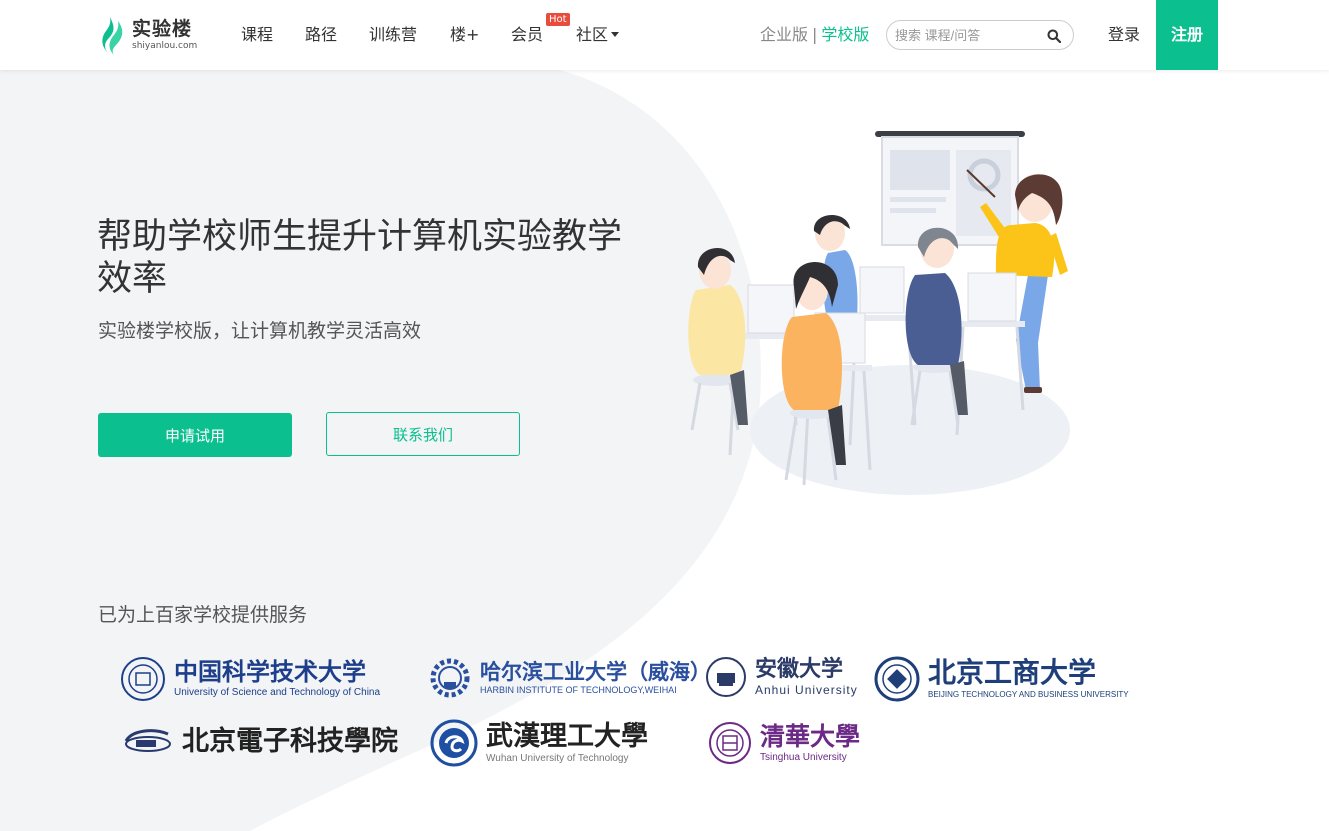  Describe the element at coordinates (464, 35) in the screenshot. I see `nav-lou-plus: 楼+` at that location.